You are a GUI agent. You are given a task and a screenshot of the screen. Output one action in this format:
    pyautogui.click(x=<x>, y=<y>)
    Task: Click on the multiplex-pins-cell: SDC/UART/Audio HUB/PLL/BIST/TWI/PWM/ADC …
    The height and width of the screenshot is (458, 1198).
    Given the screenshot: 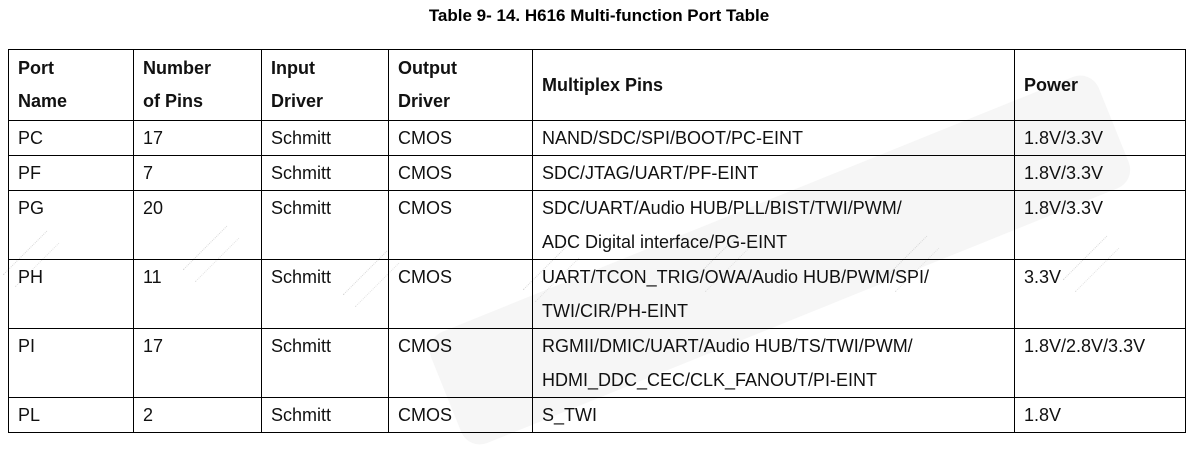 What is the action you would take?
    pyautogui.click(x=773, y=225)
    